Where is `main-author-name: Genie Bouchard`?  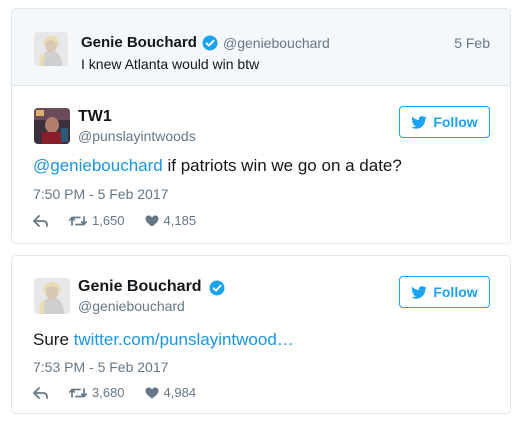 main-author-name: Genie Bouchard is located at coordinates (140, 287).